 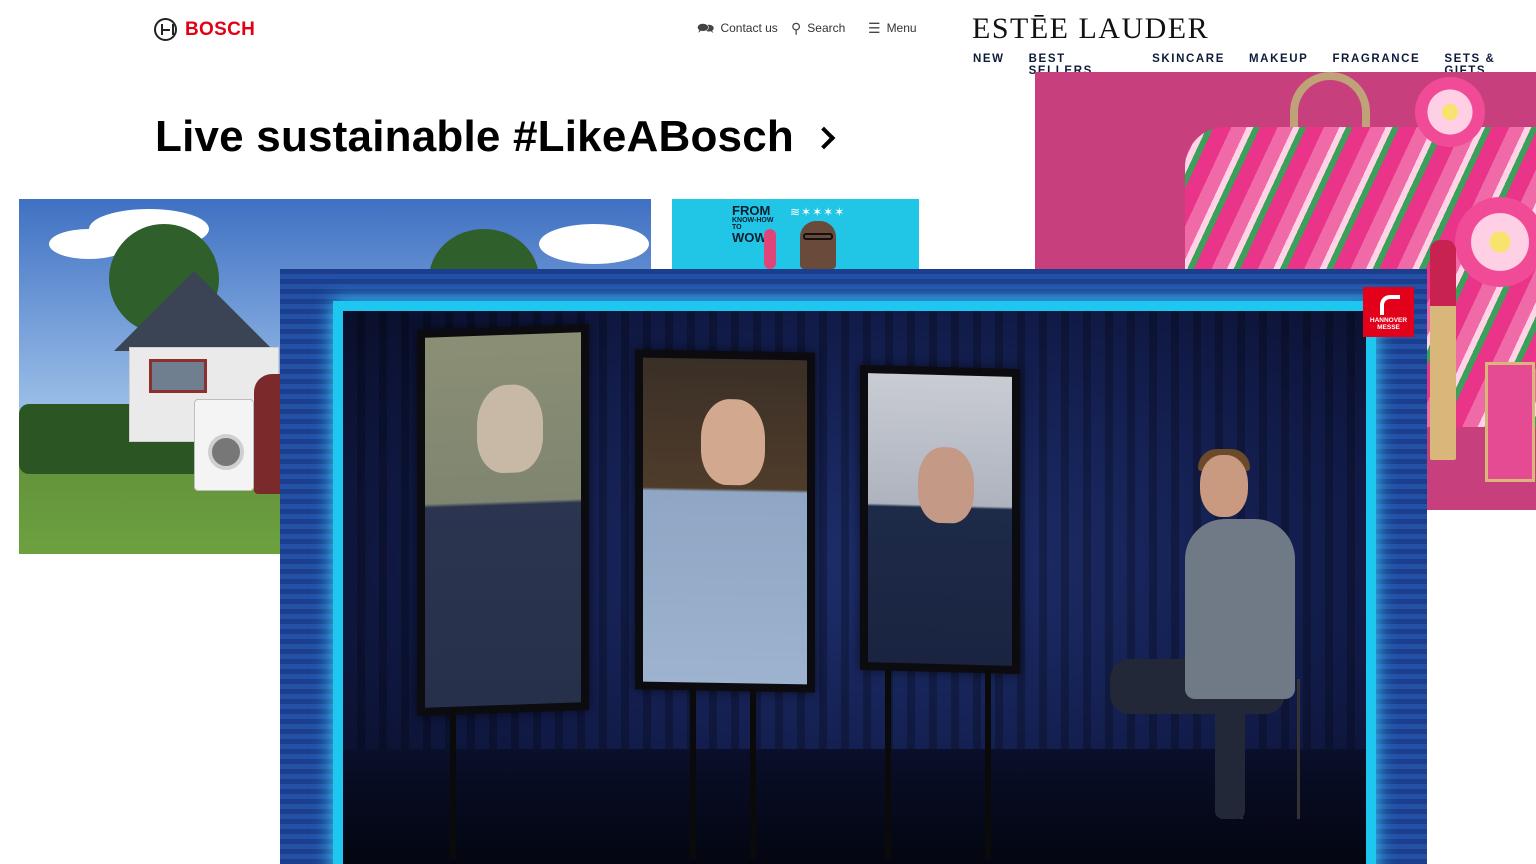 I want to click on bosch-armature-icon, so click(x=165, y=29).